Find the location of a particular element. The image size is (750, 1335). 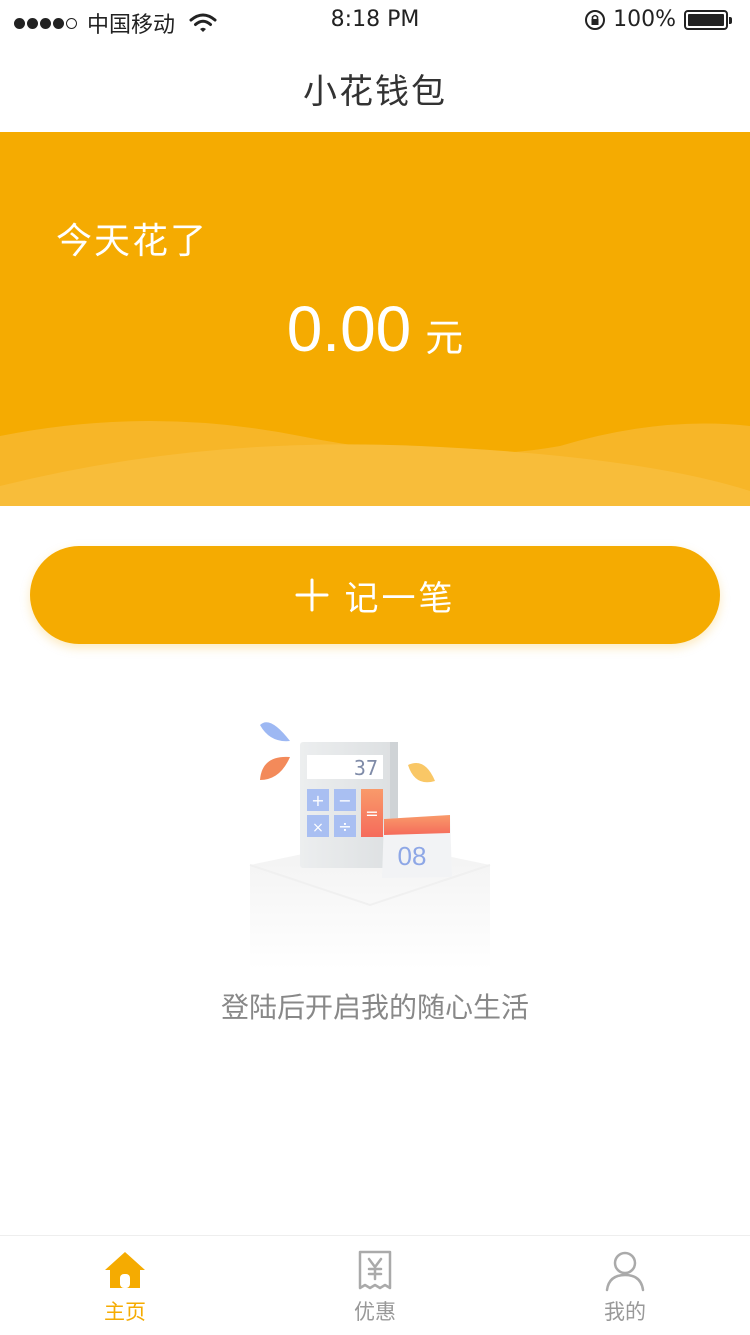

amount-unit: 元 is located at coordinates (444, 338).